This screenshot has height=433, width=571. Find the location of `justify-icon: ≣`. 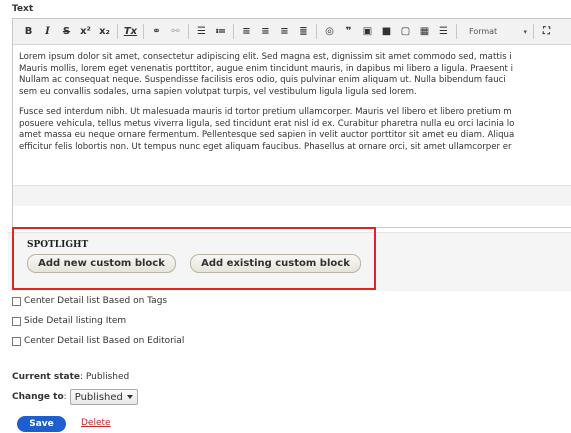

justify-icon: ≣ is located at coordinates (303, 31).